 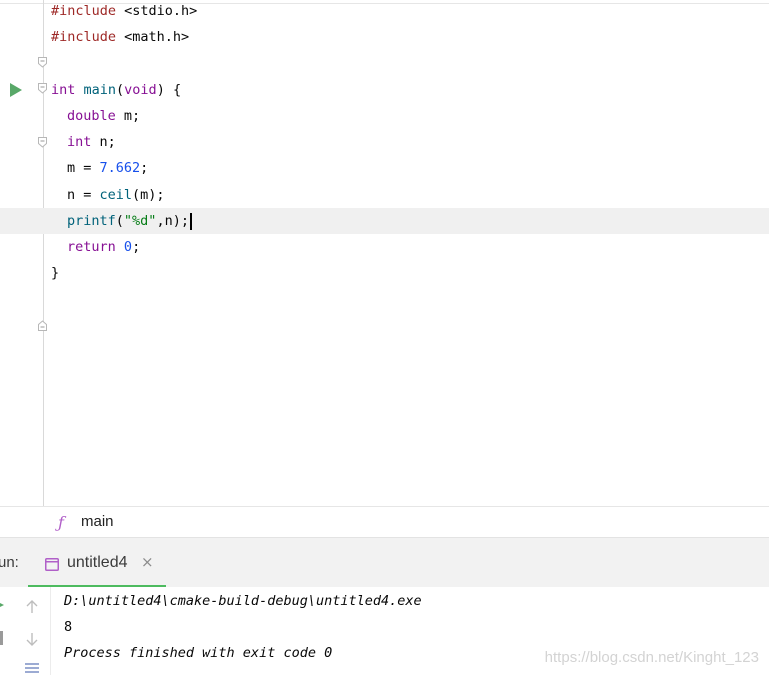 I want to click on watermark: https://blog.csdn.net/Kinght_123, so click(x=651, y=657).